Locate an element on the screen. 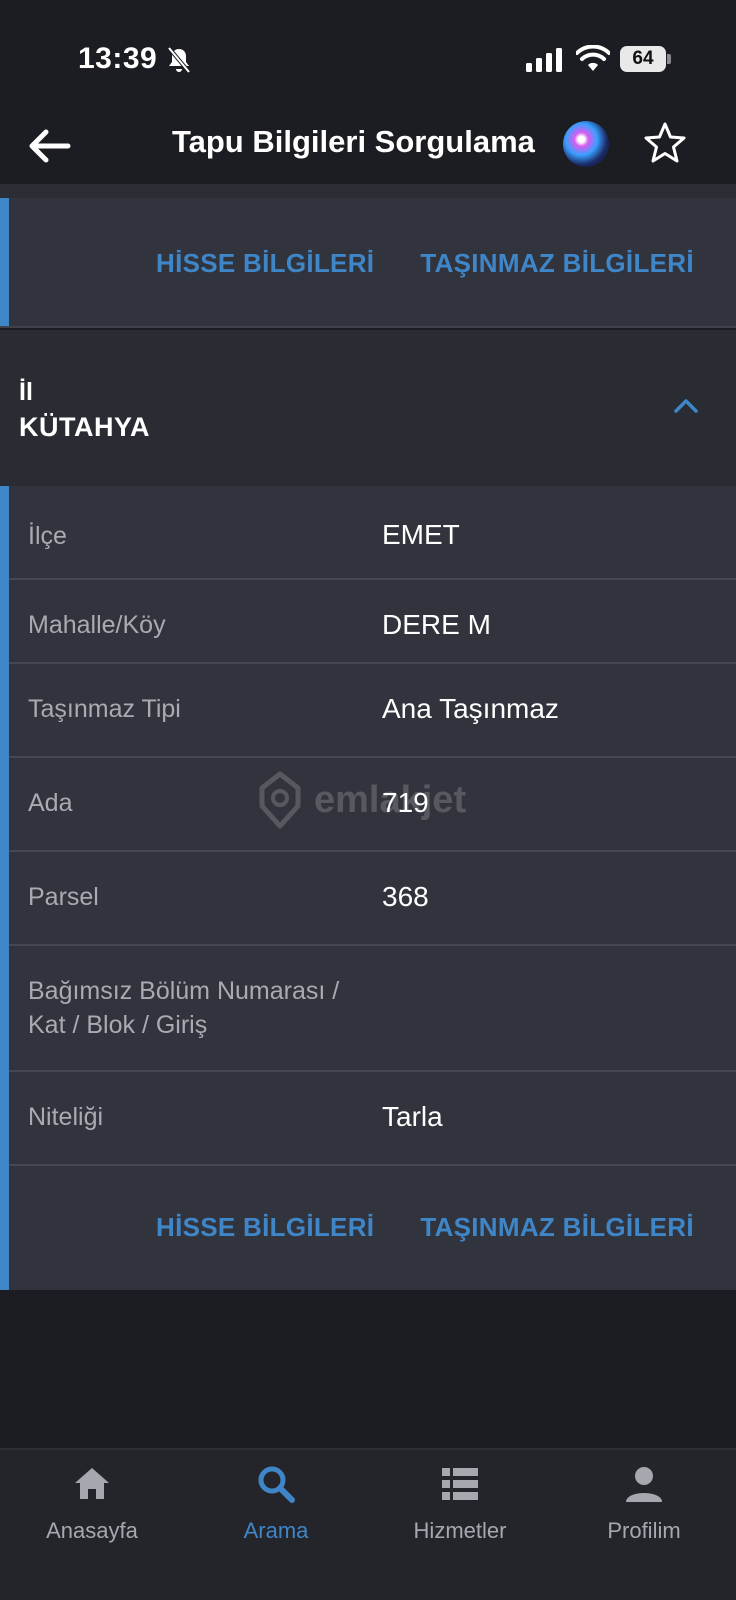 The width and height of the screenshot is (736, 1600). nav-label: Arama is located at coordinates (276, 1530).